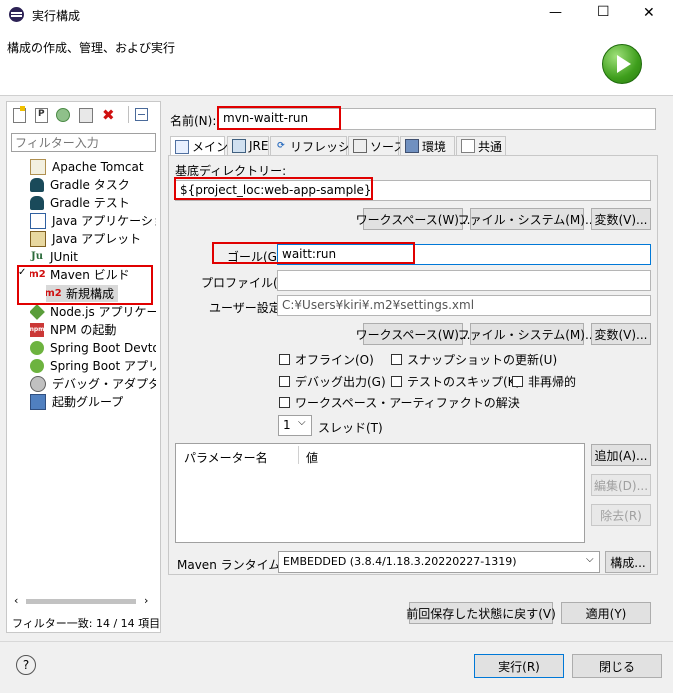 The width and height of the screenshot is (673, 693). Describe the element at coordinates (37, 365) in the screenshot. I see `spring-boot-icon` at that location.